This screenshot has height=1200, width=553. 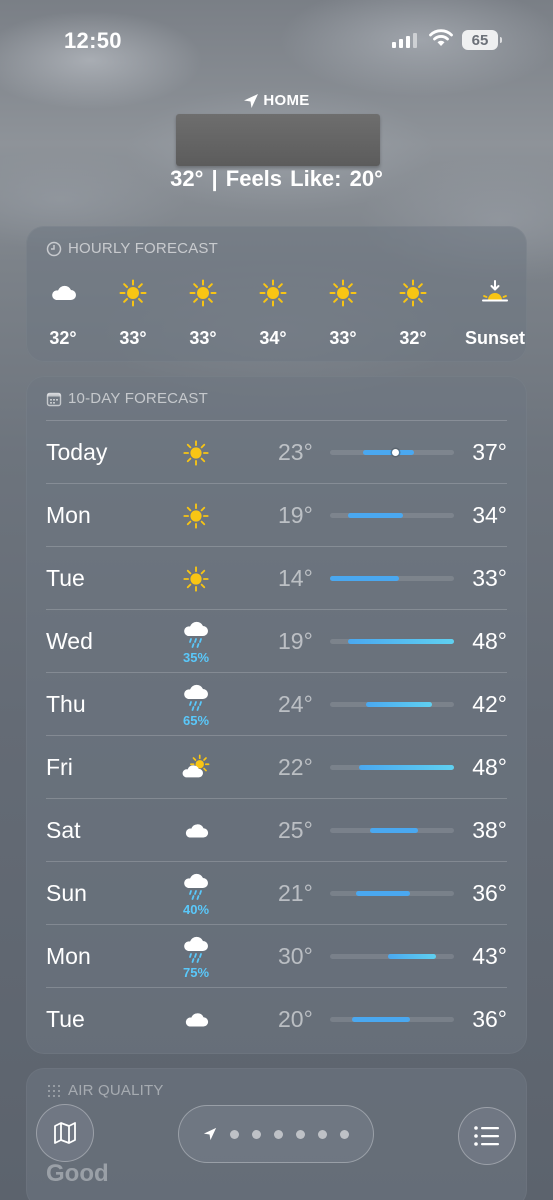 I want to click on locations-list-button, so click(x=487, y=1136).